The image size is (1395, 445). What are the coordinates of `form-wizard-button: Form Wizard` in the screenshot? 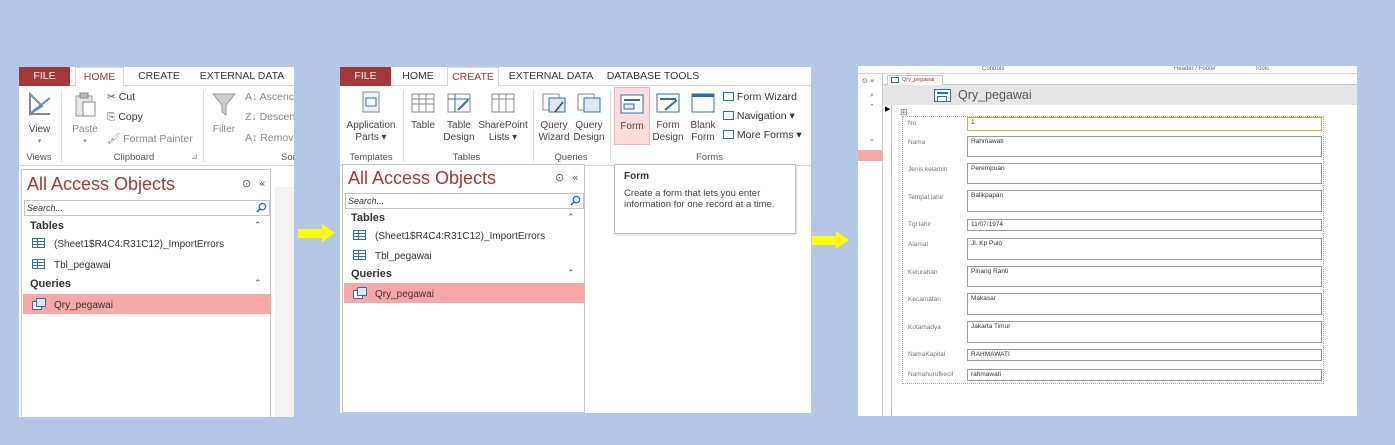 It's located at (760, 97).